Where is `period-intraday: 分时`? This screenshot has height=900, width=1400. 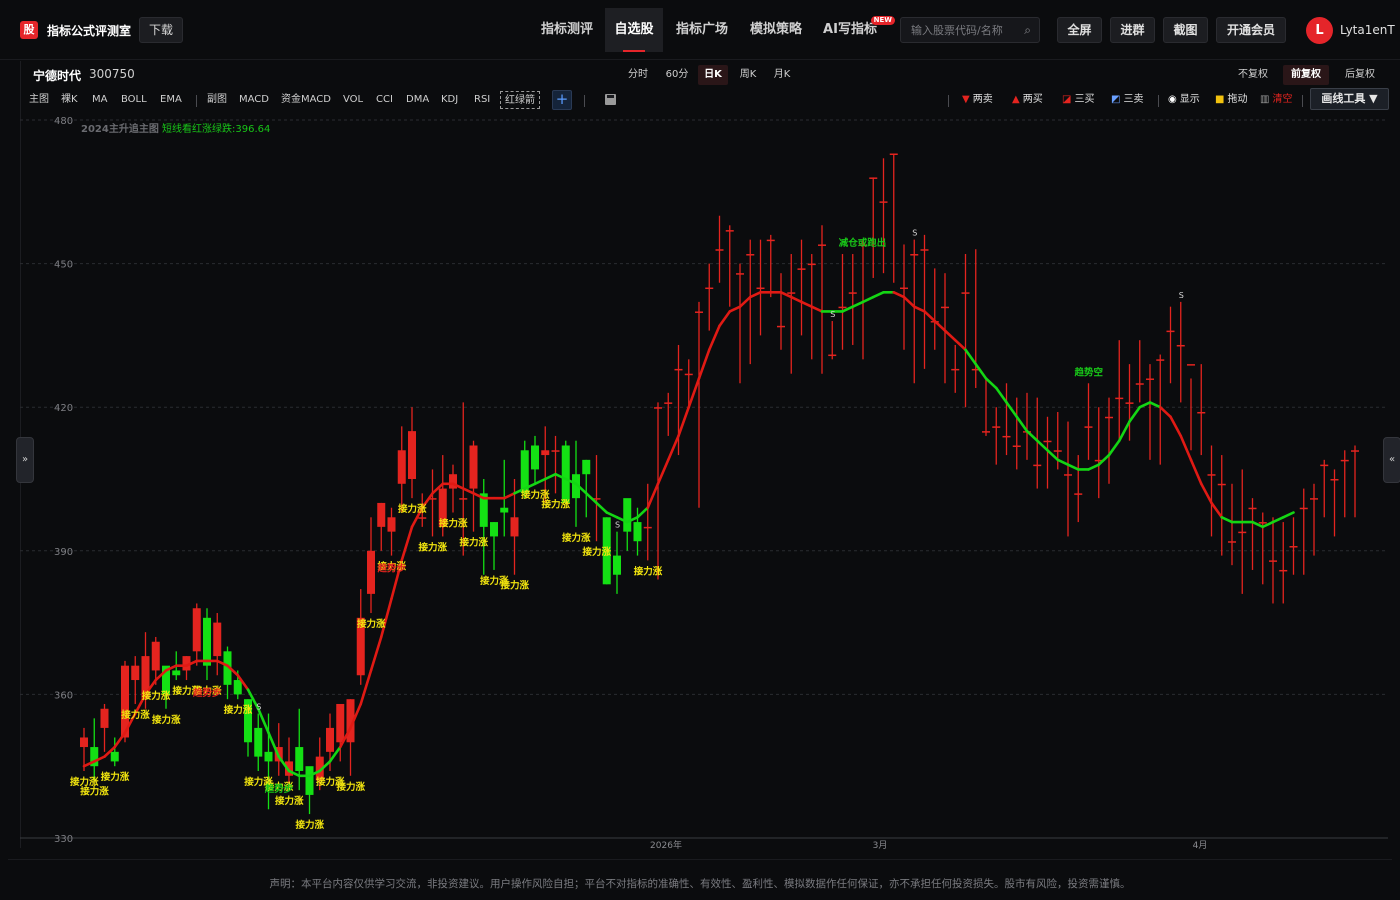 period-intraday: 分时 is located at coordinates (638, 75).